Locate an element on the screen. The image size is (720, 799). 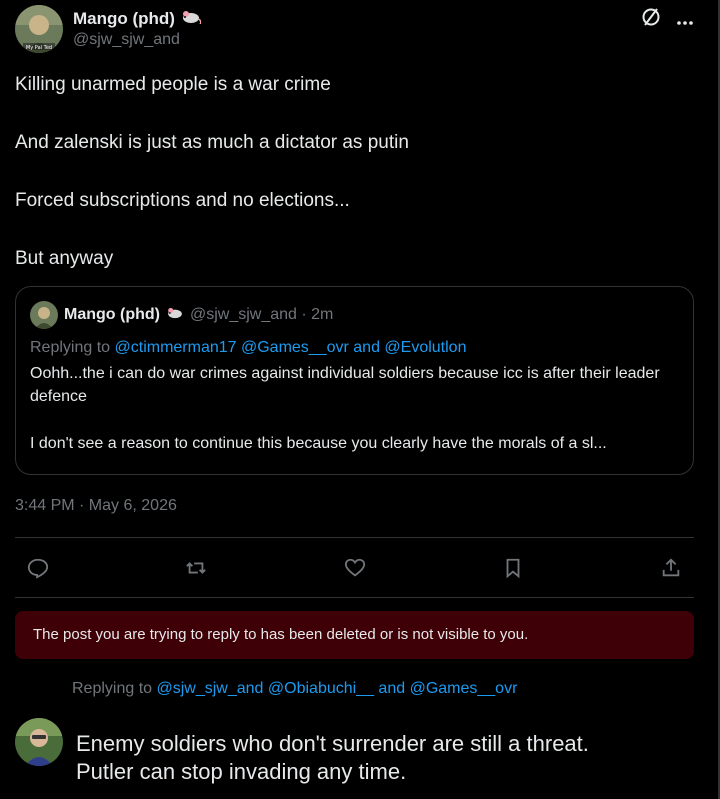
post-paragraph: Killing unarmed people is a war crime is located at coordinates (173, 84).